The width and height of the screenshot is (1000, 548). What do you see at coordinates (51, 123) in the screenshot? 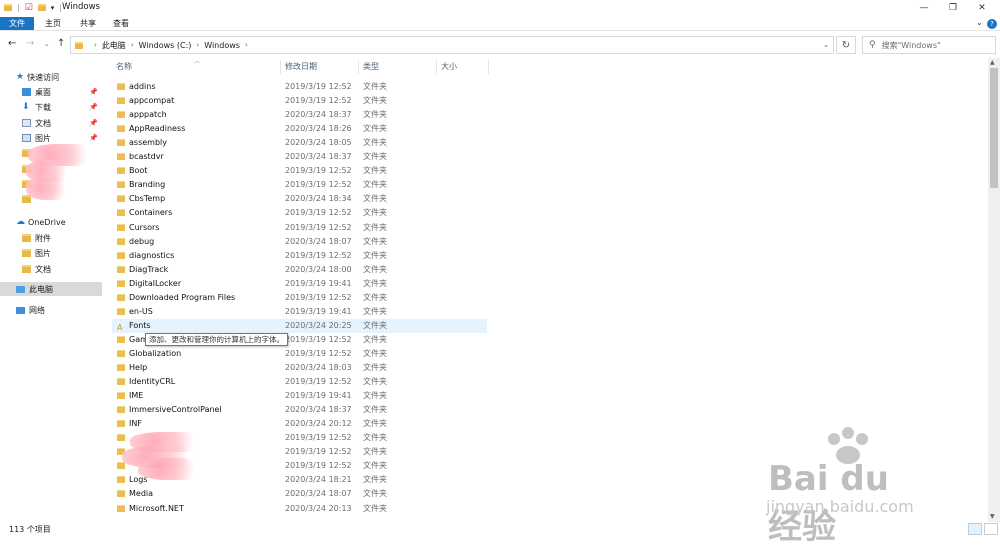
I see `nav-item-documents: 文档 📌` at bounding box center [51, 123].